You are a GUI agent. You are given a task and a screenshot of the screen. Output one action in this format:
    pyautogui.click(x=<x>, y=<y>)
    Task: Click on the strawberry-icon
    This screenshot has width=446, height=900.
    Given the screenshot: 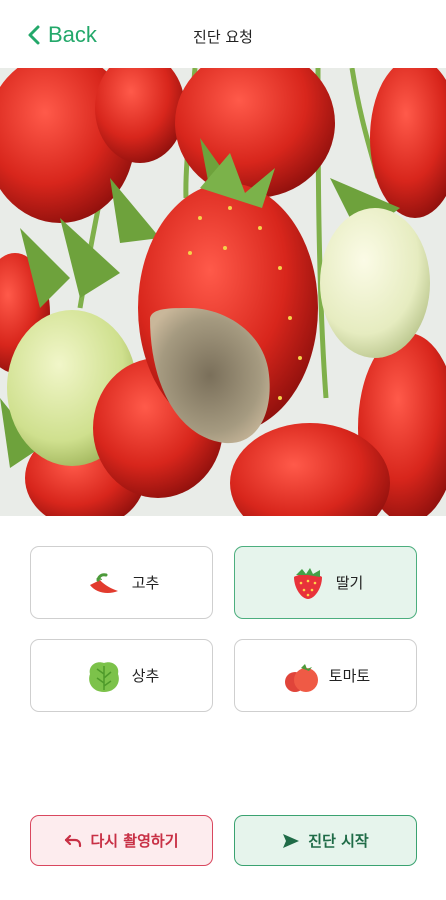 What is the action you would take?
    pyautogui.click(x=308, y=583)
    